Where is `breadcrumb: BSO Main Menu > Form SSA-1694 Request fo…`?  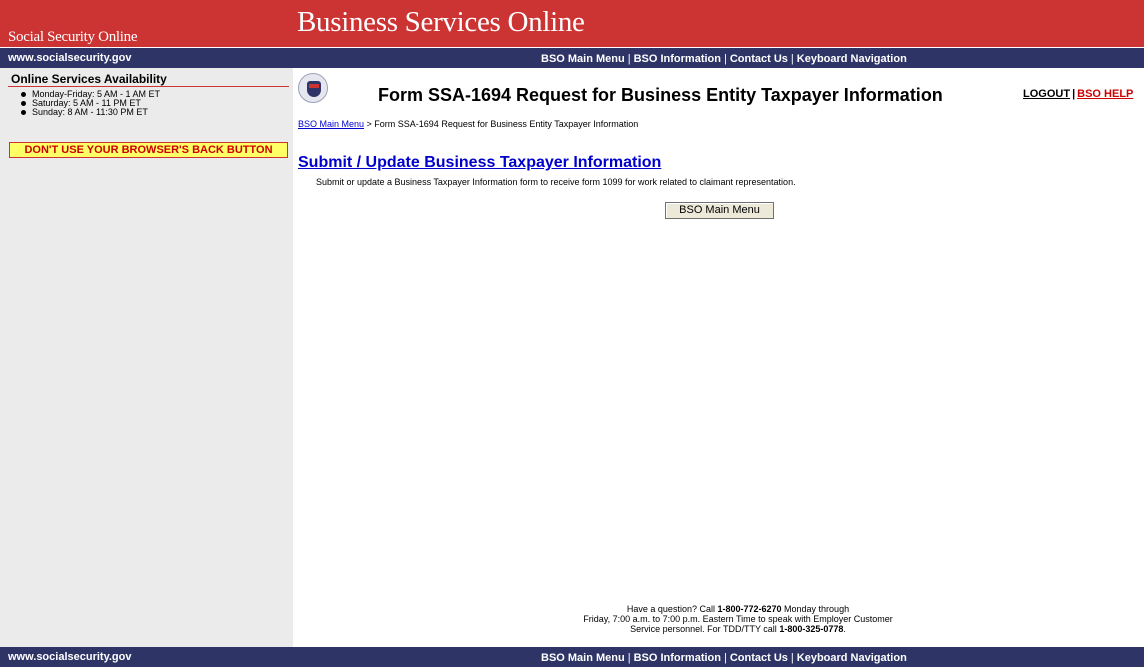 breadcrumb: BSO Main Menu > Form SSA-1694 Request fo… is located at coordinates (468, 124).